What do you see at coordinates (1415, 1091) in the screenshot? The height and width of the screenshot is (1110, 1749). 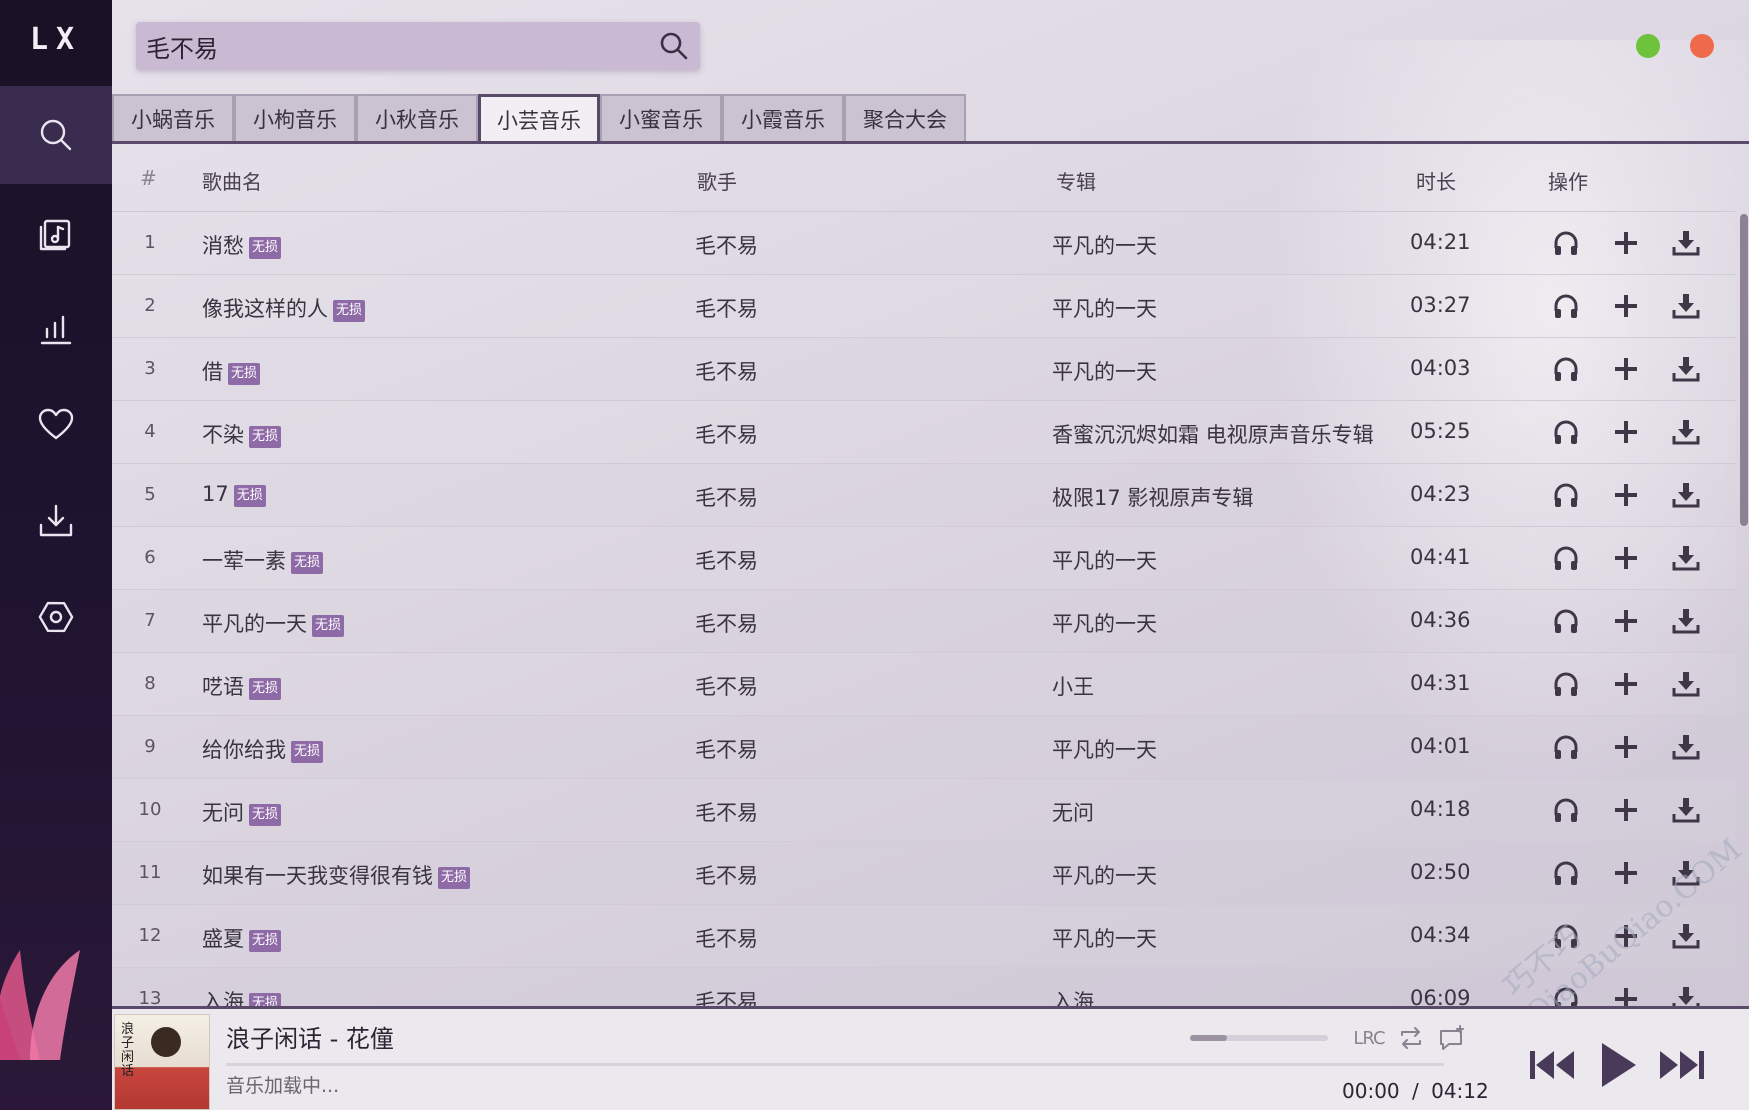 I see `time-display: 00:00 / 04:12` at bounding box center [1415, 1091].